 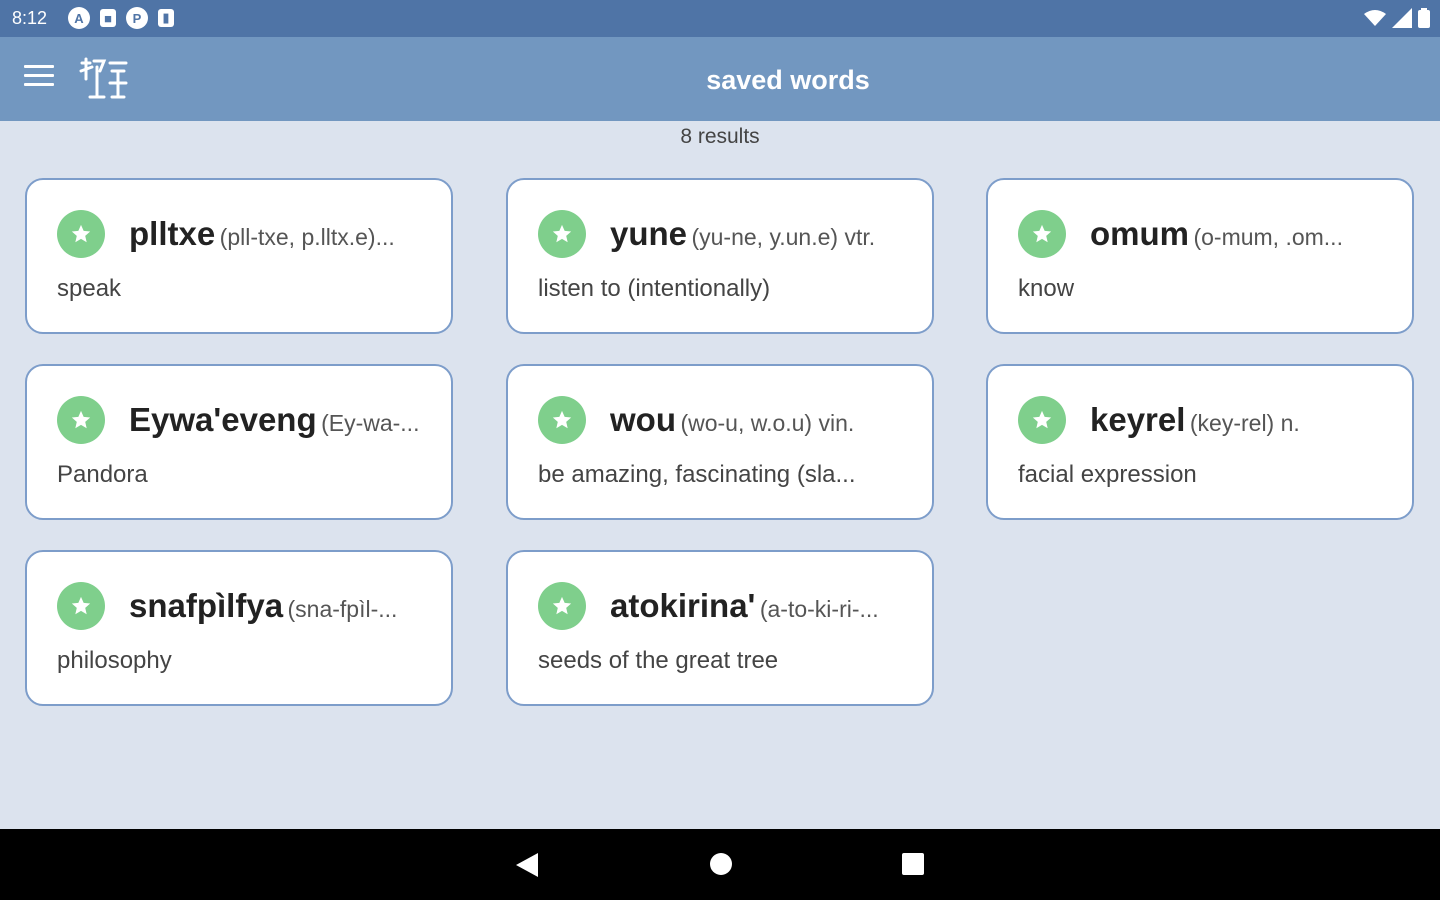 What do you see at coordinates (239, 442) in the screenshot?
I see `word-card: Eywa'eveng (Ey-wa-... Pandora` at bounding box center [239, 442].